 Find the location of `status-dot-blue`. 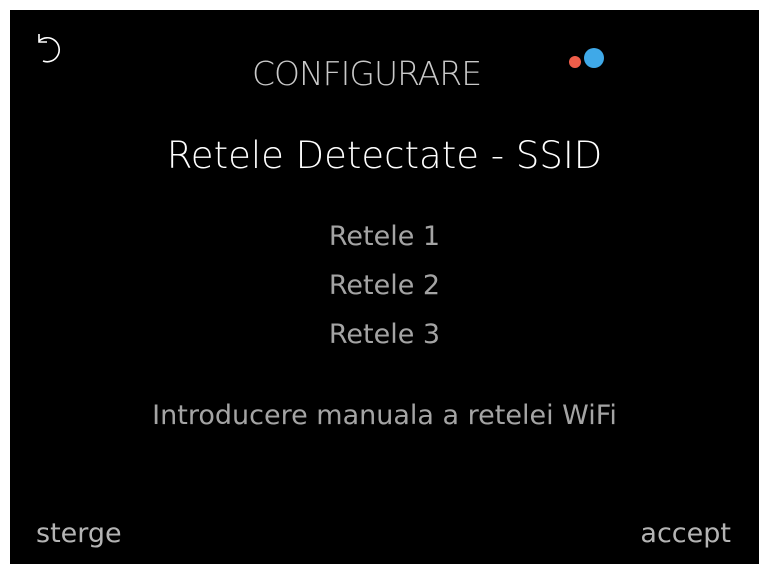

status-dot-blue is located at coordinates (594, 58).